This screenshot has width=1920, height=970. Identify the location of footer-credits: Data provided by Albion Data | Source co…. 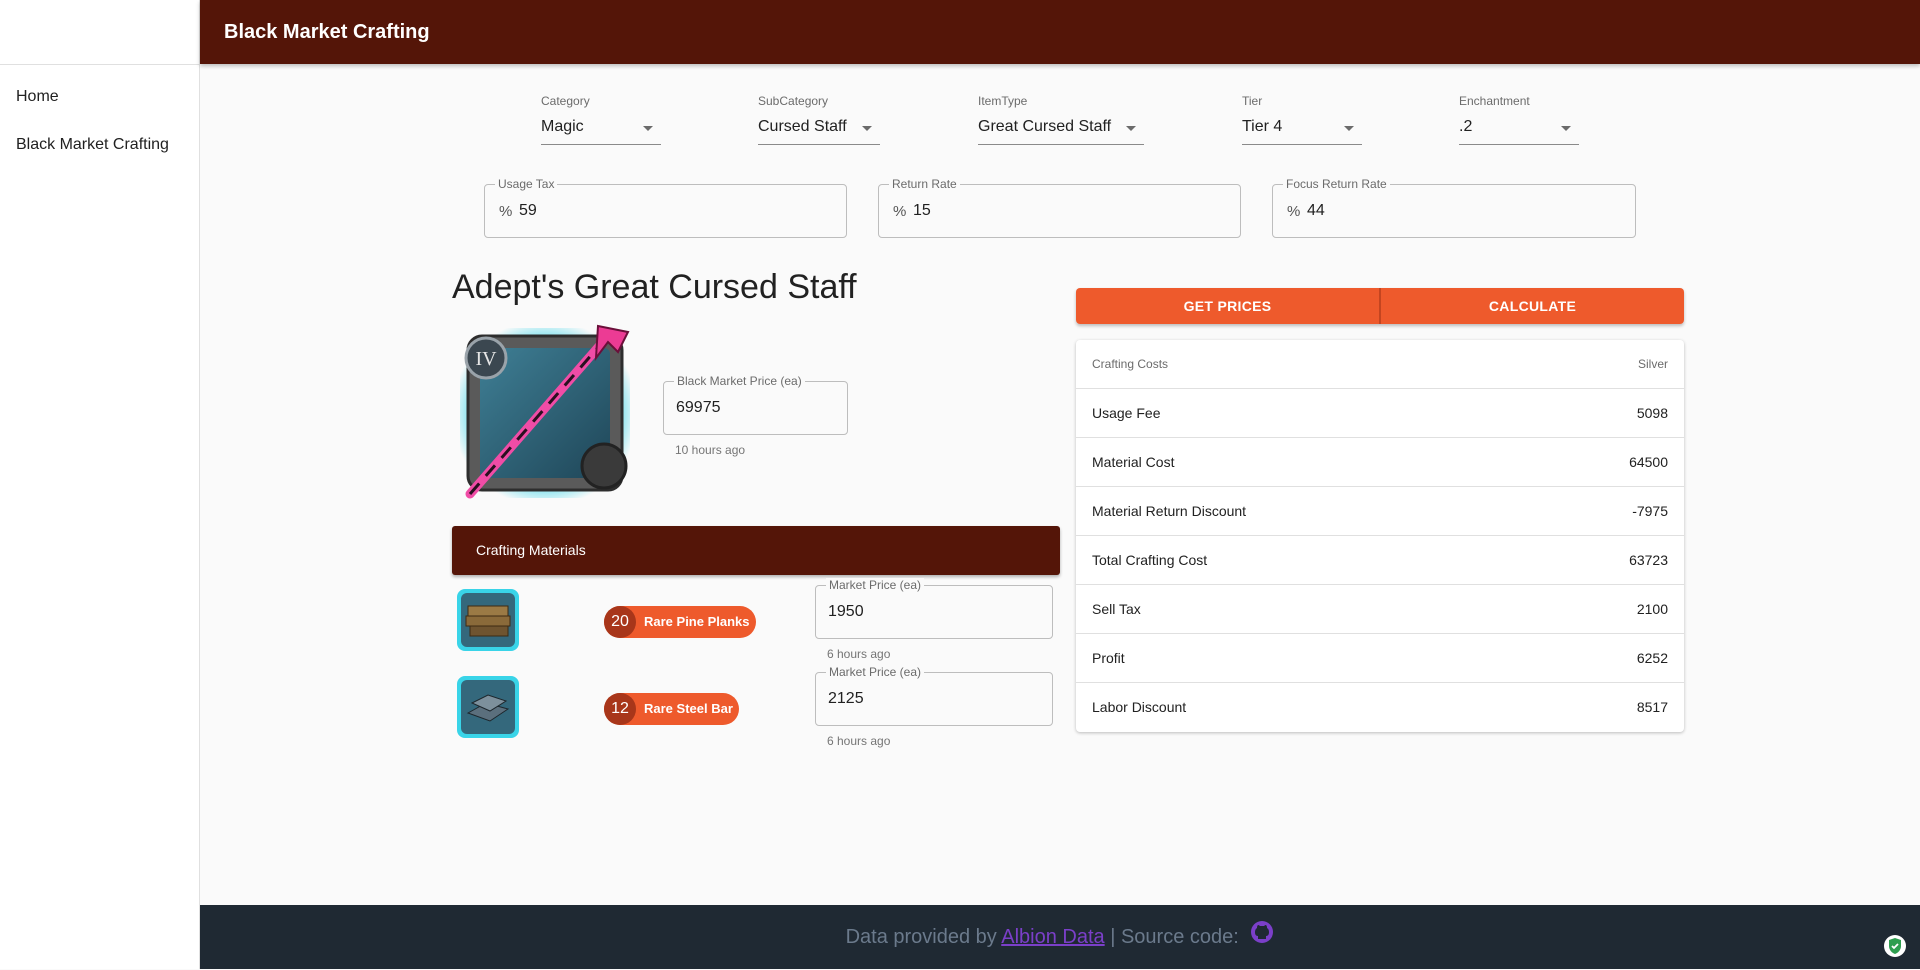
(1060, 937).